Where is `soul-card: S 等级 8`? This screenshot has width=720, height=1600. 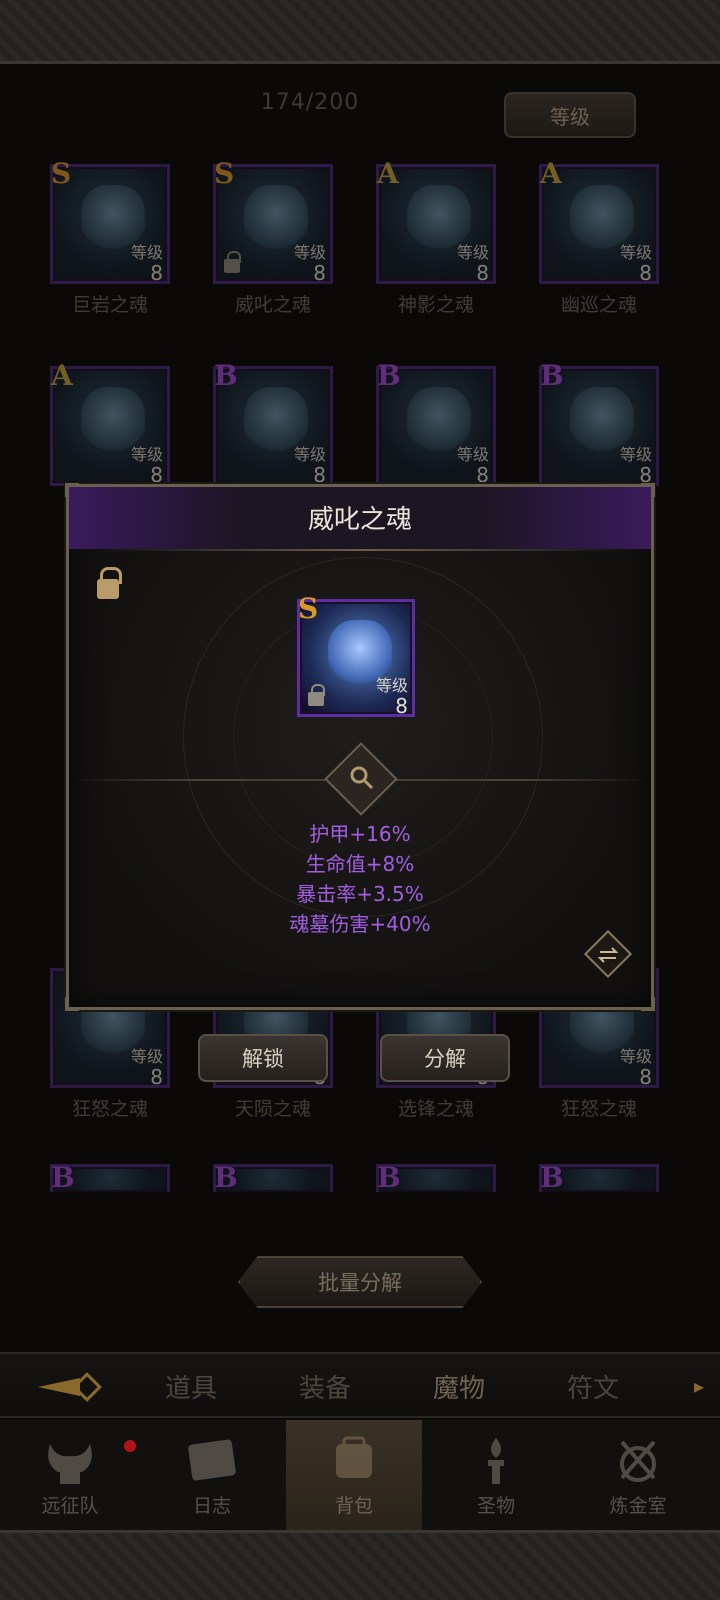
soul-card: S 等级 8 is located at coordinates (356, 655).